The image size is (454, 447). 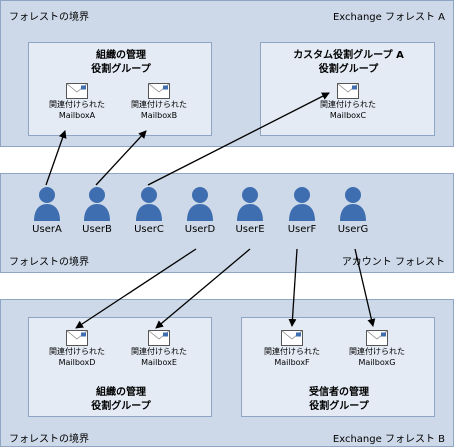 What do you see at coordinates (121, 158) in the screenshot?
I see `arrow-userb-to-mailboxb` at bounding box center [121, 158].